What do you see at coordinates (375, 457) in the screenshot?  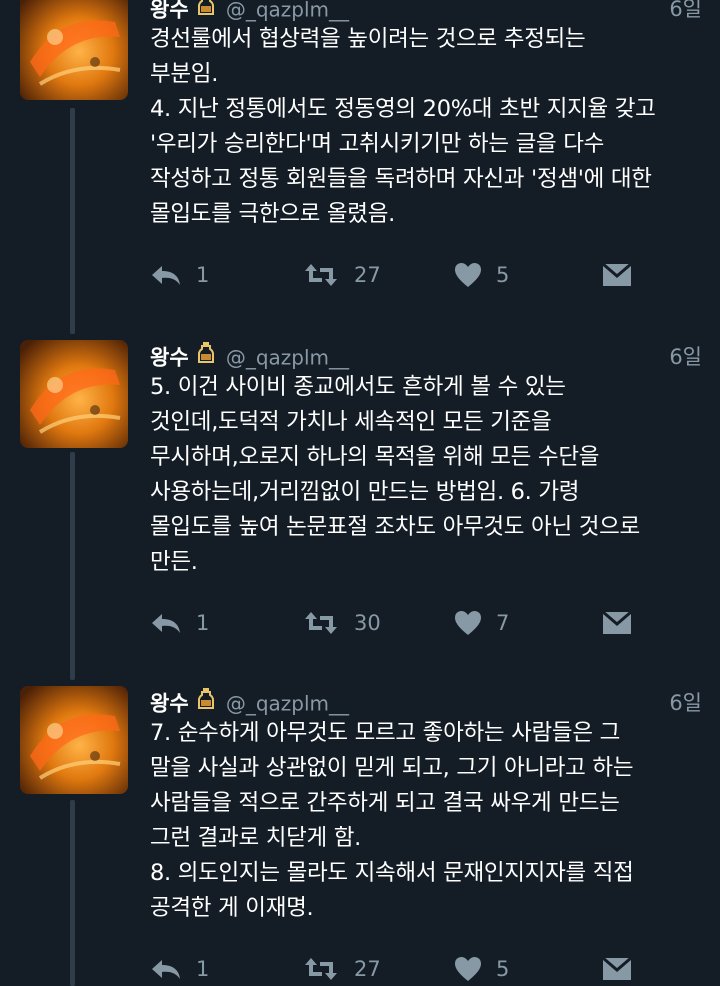 I see `tweet-text-line: 무시하며,오로지 하나의 목적을 위해 모든 수단을` at bounding box center [375, 457].